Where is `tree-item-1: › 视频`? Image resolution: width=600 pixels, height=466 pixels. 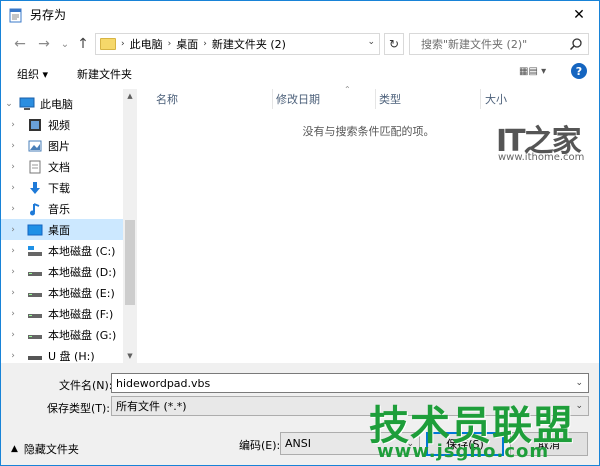
tree-item-1: › 视频 is located at coordinates (62, 124).